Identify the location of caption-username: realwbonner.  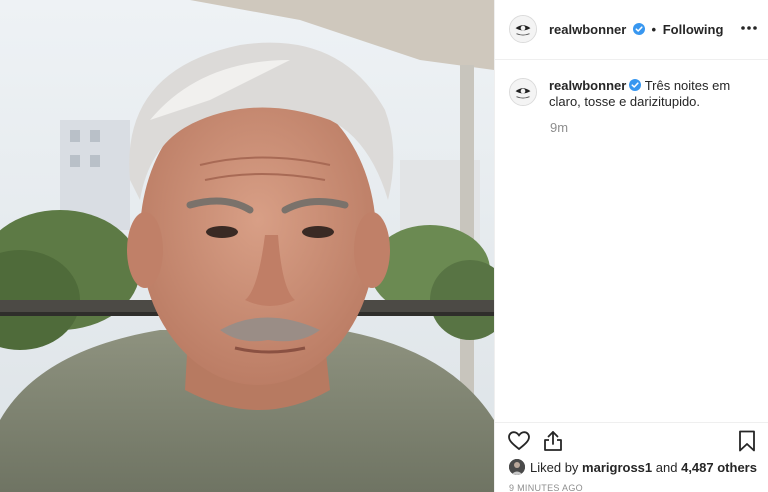
(587, 85).